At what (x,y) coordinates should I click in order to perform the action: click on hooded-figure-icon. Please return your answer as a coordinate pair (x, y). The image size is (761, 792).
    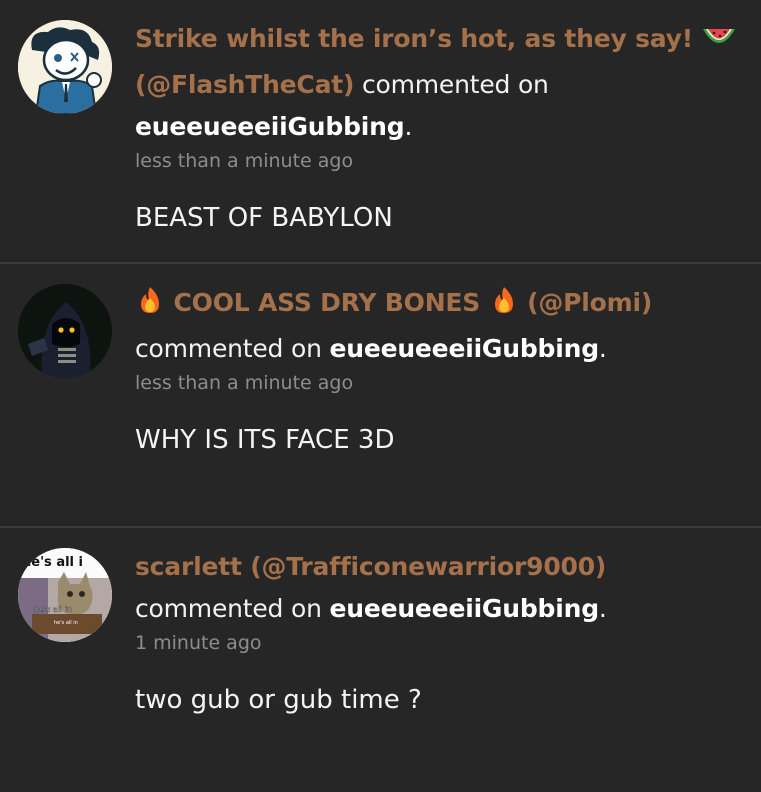
    Looking at the image, I should click on (65, 331).